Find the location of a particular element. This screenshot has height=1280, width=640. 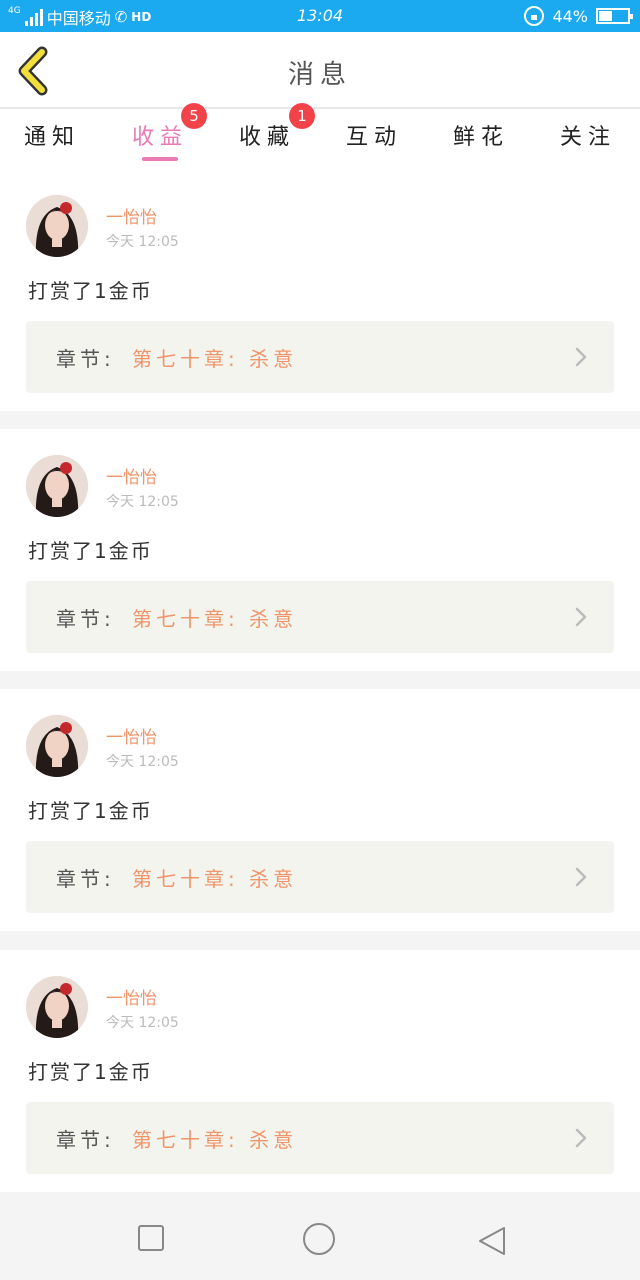

tab-earnings-badge: 5 is located at coordinates (194, 116).